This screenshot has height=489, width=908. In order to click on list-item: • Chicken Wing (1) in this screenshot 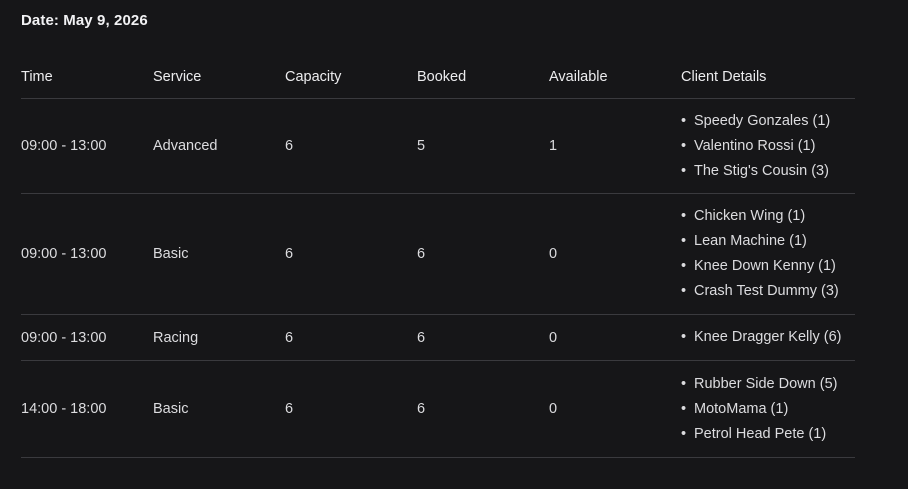, I will do `click(743, 216)`.